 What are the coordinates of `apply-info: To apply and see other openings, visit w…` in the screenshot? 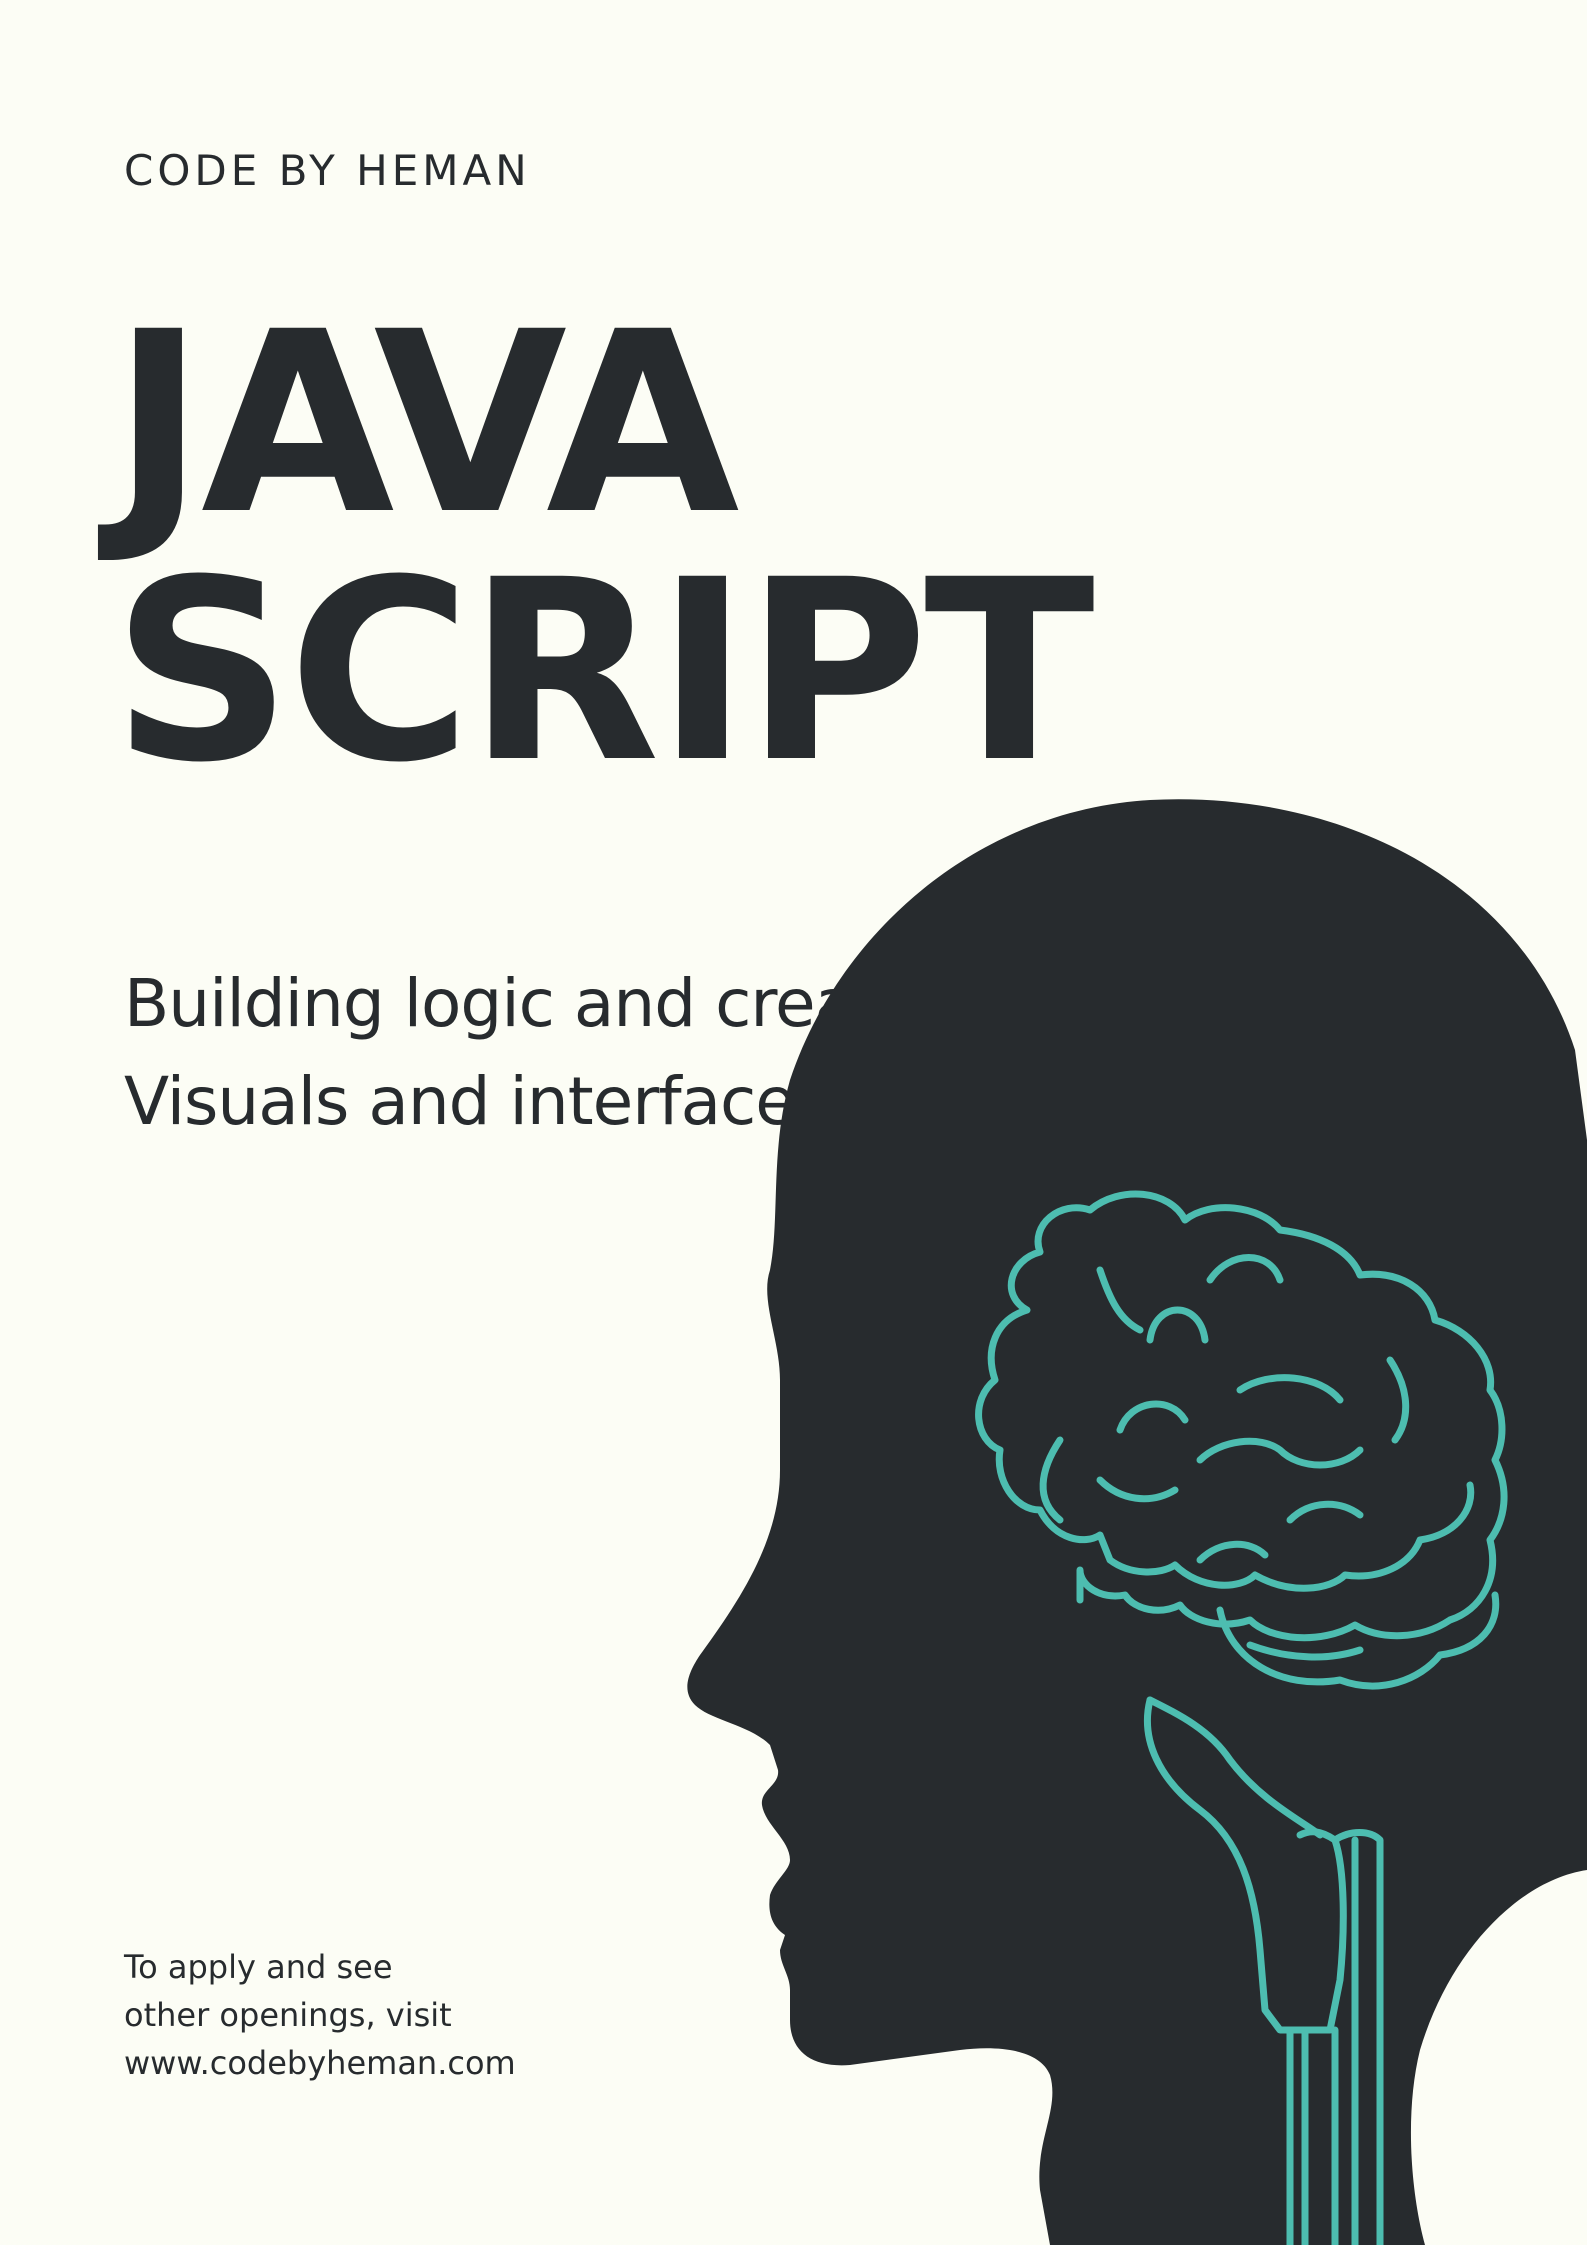 It's located at (320, 2015).